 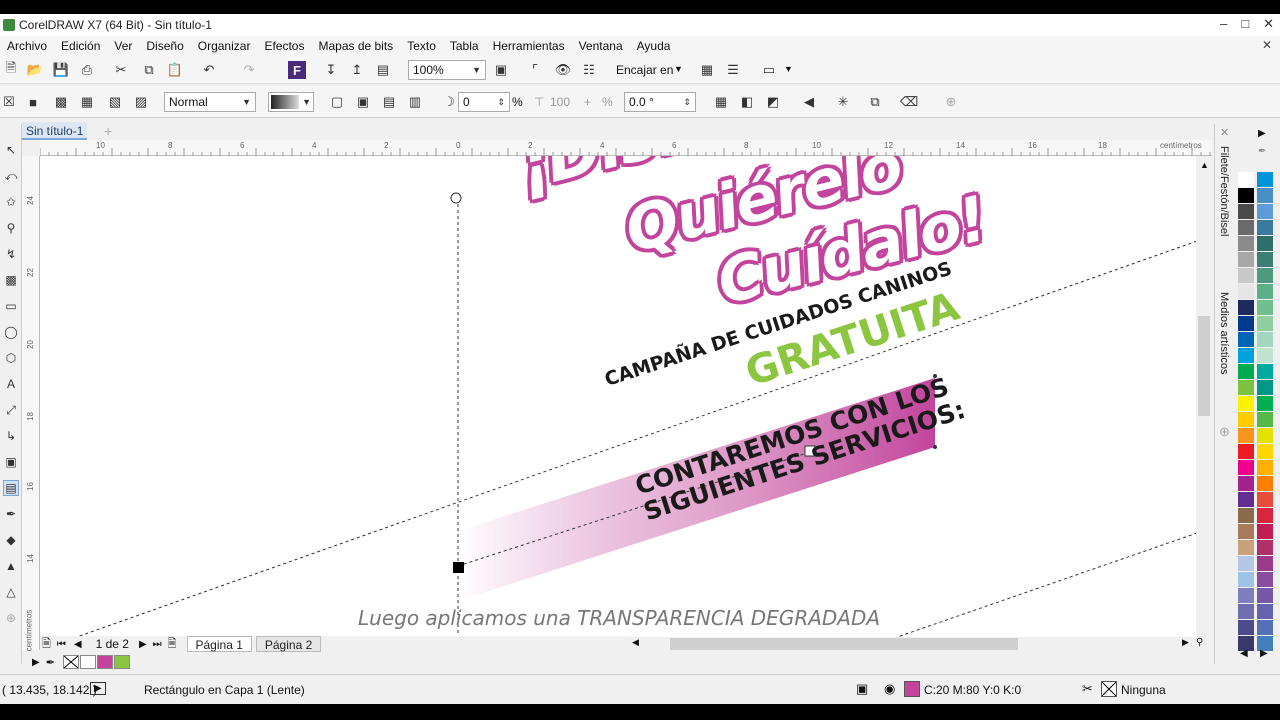 What do you see at coordinates (1087, 689) in the screenshot?
I see `outline-pen-status-icon: ✂` at bounding box center [1087, 689].